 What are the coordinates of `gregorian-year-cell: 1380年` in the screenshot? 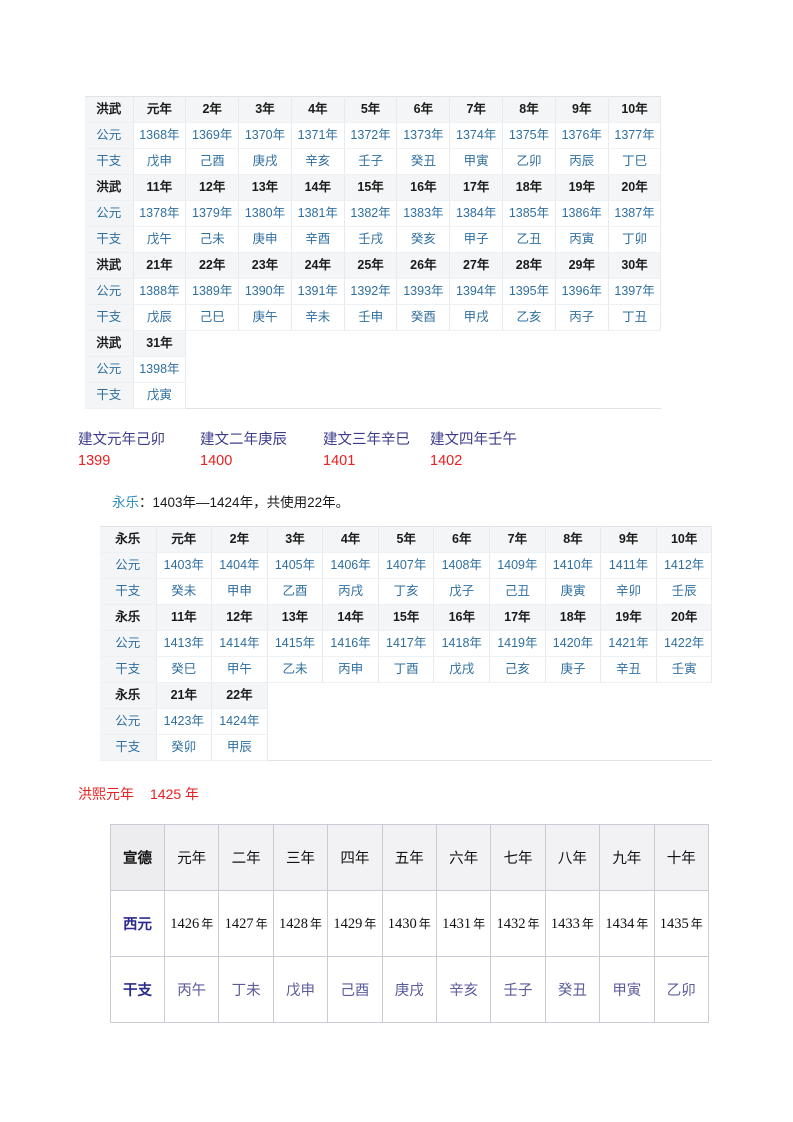 It's located at (265, 213).